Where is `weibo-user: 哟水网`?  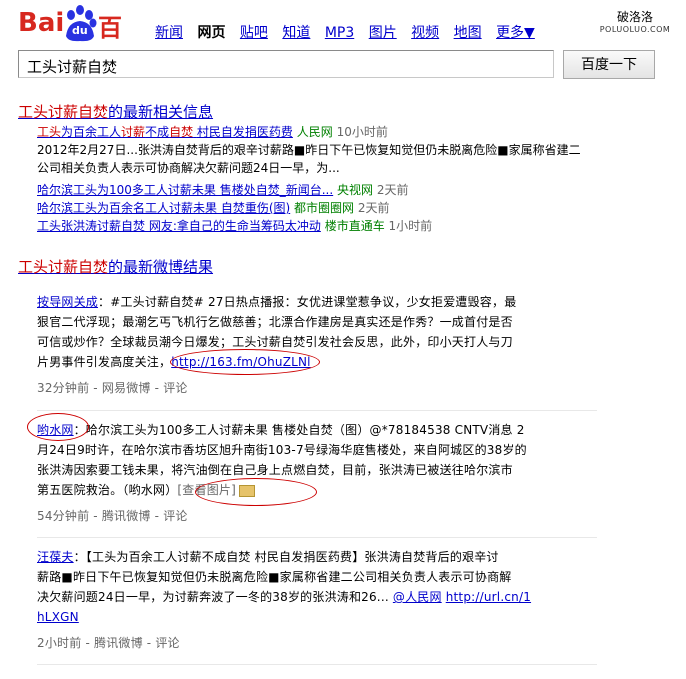 weibo-user: 哟水网 is located at coordinates (55, 430).